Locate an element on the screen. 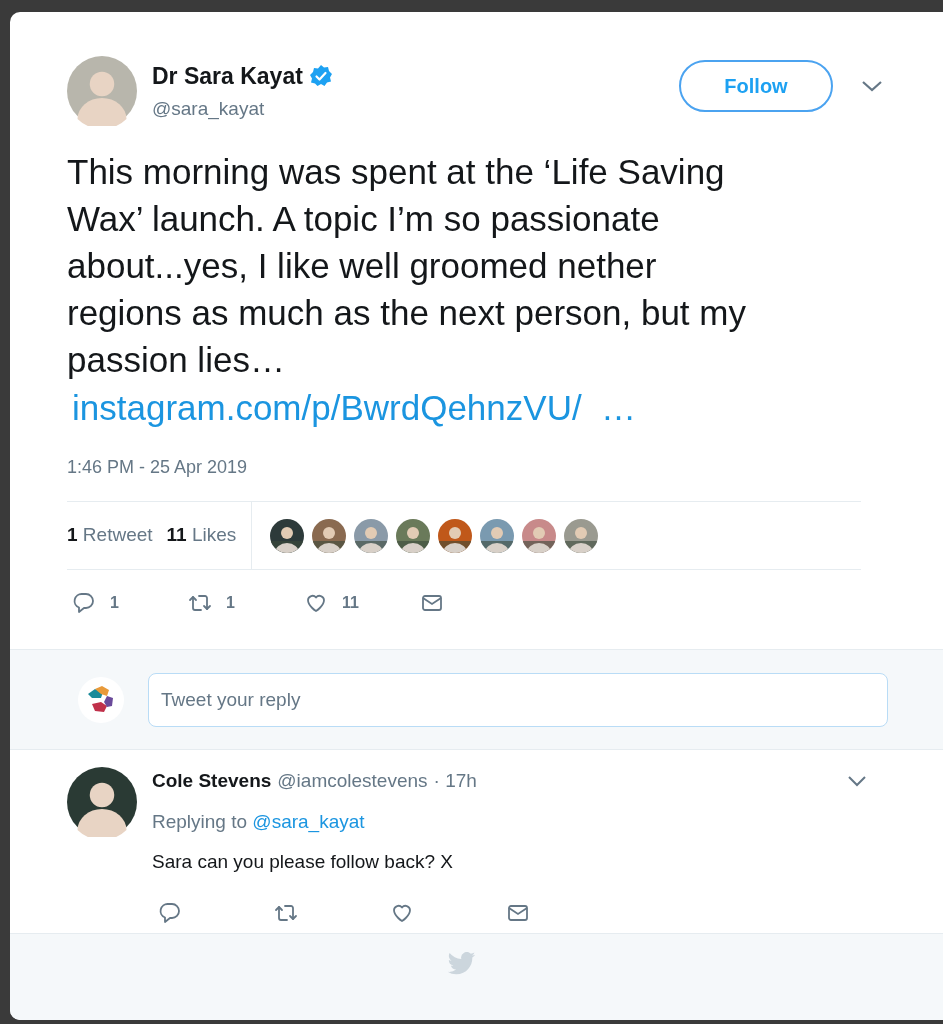 This screenshot has height=1024, width=943. mention-link: @sara_kayat is located at coordinates (308, 821).